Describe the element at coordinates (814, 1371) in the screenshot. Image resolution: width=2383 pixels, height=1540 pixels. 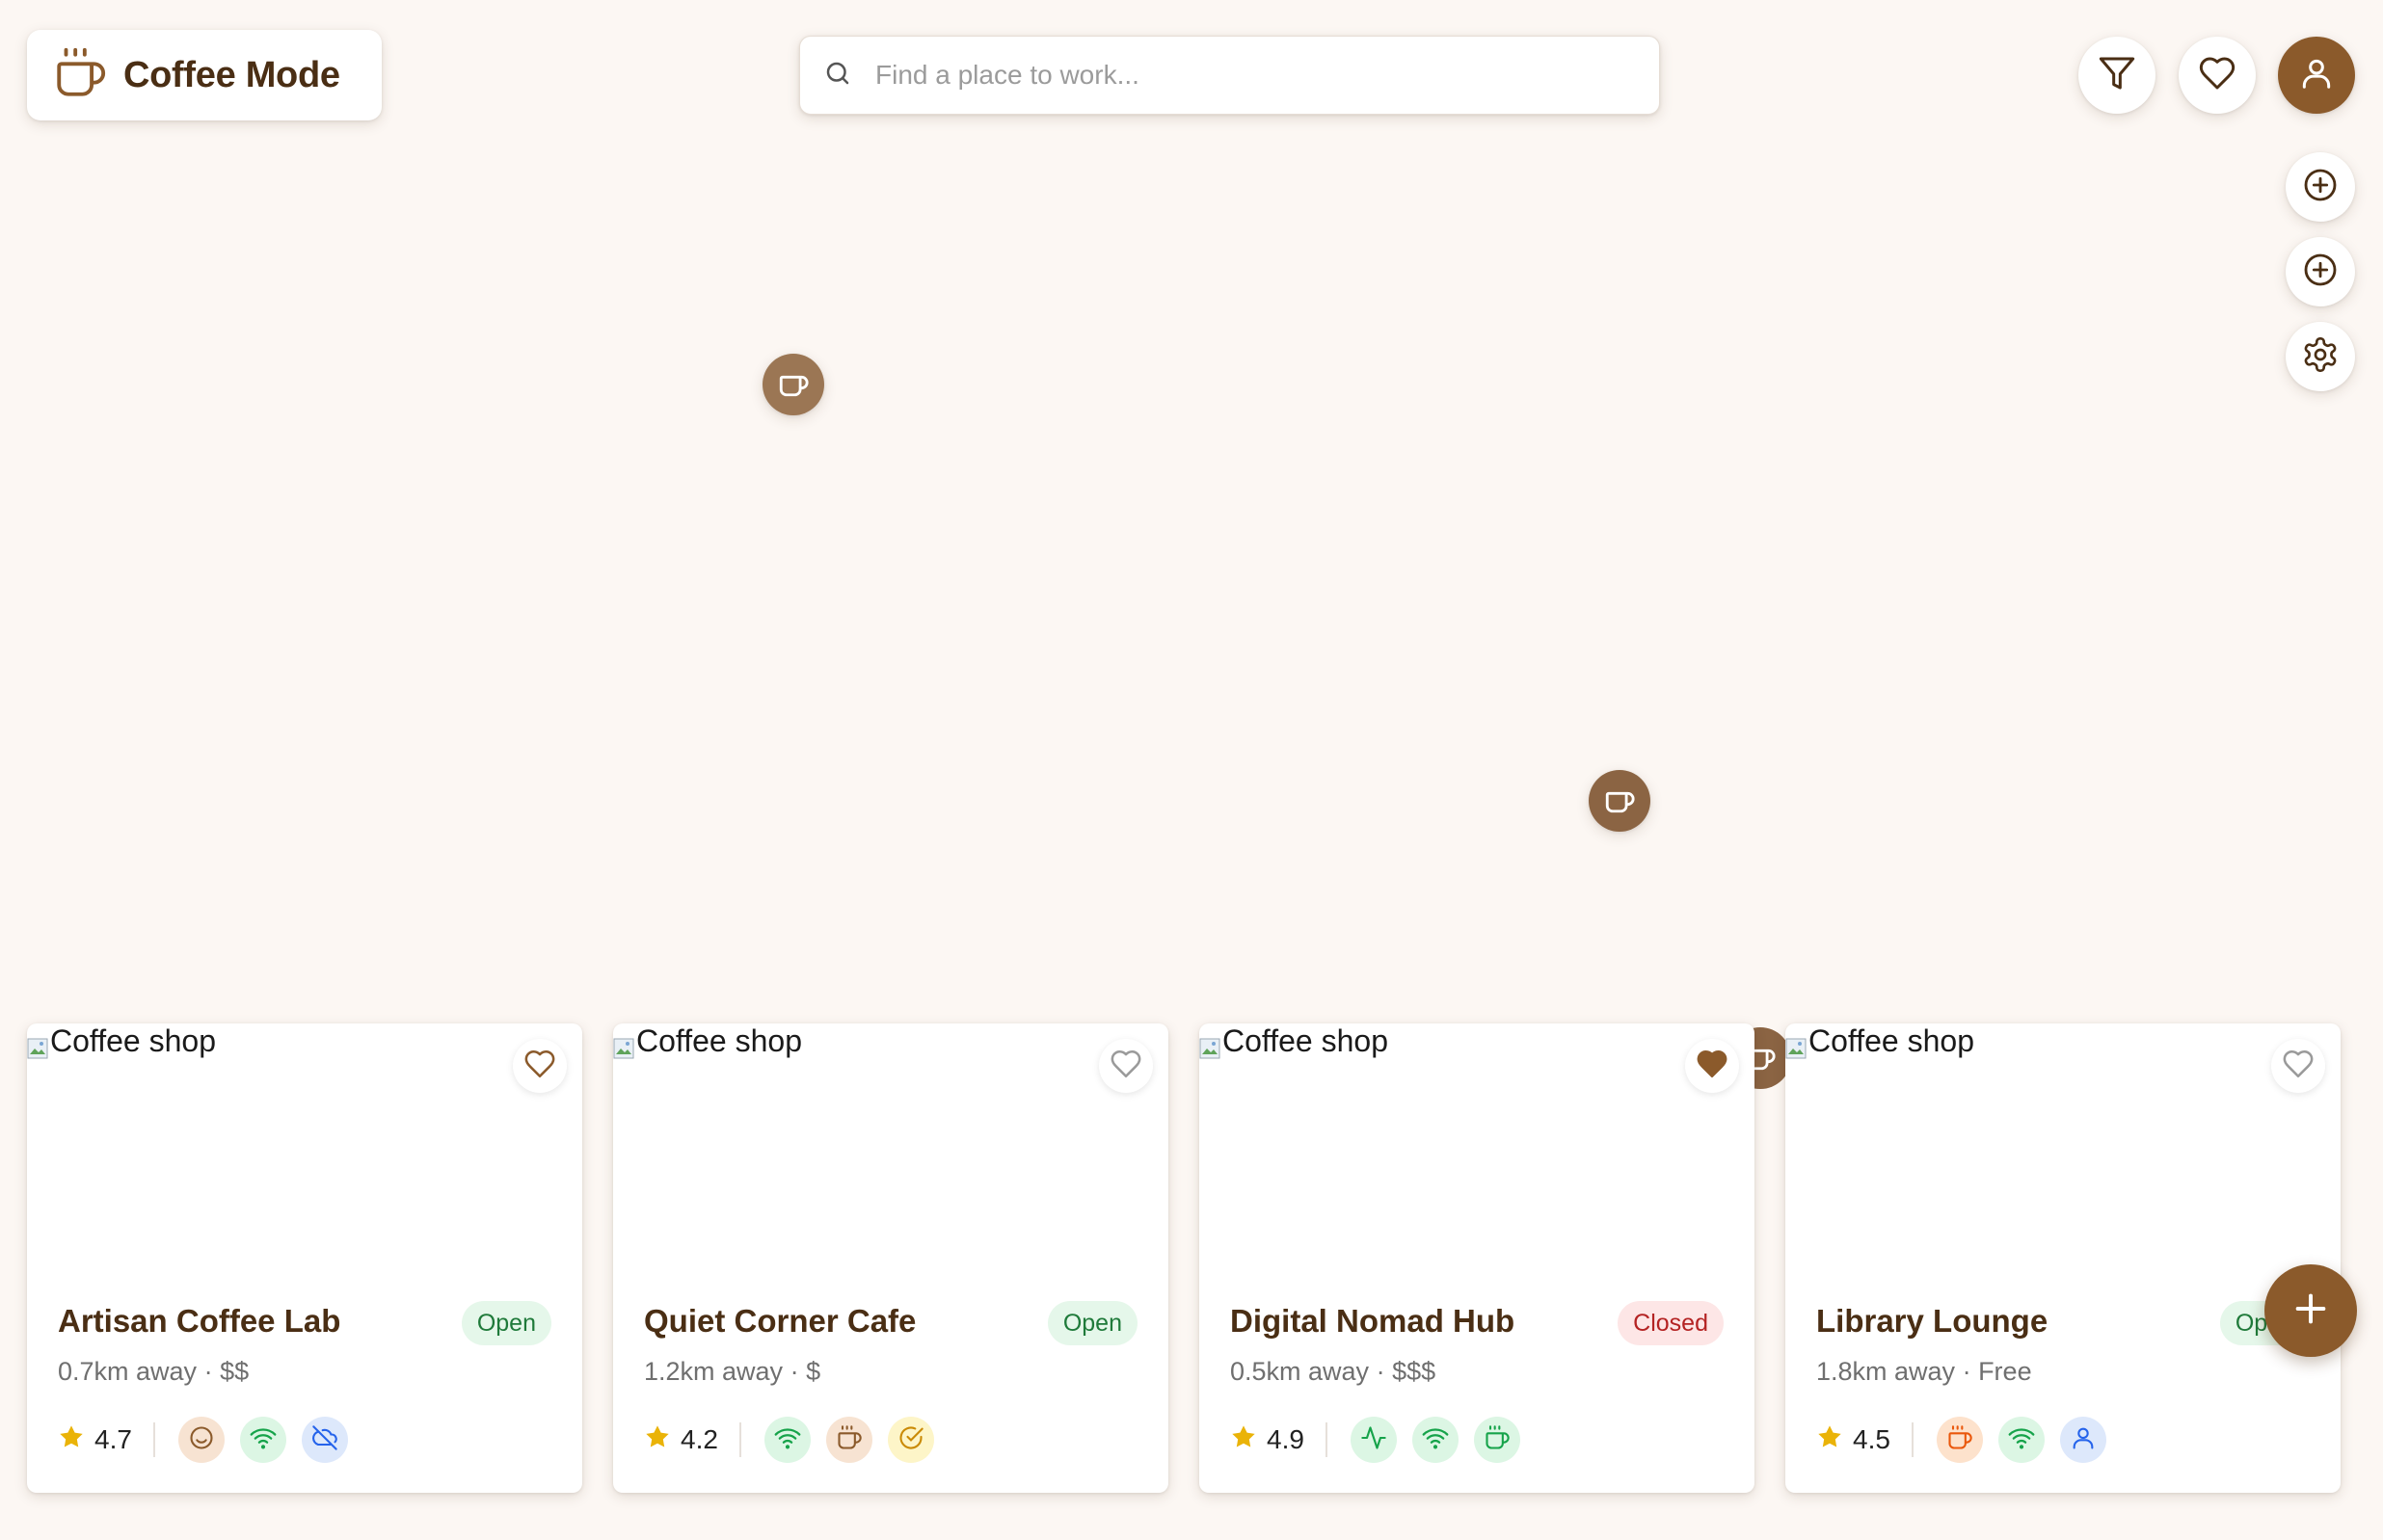
I see `price-level: $` at that location.